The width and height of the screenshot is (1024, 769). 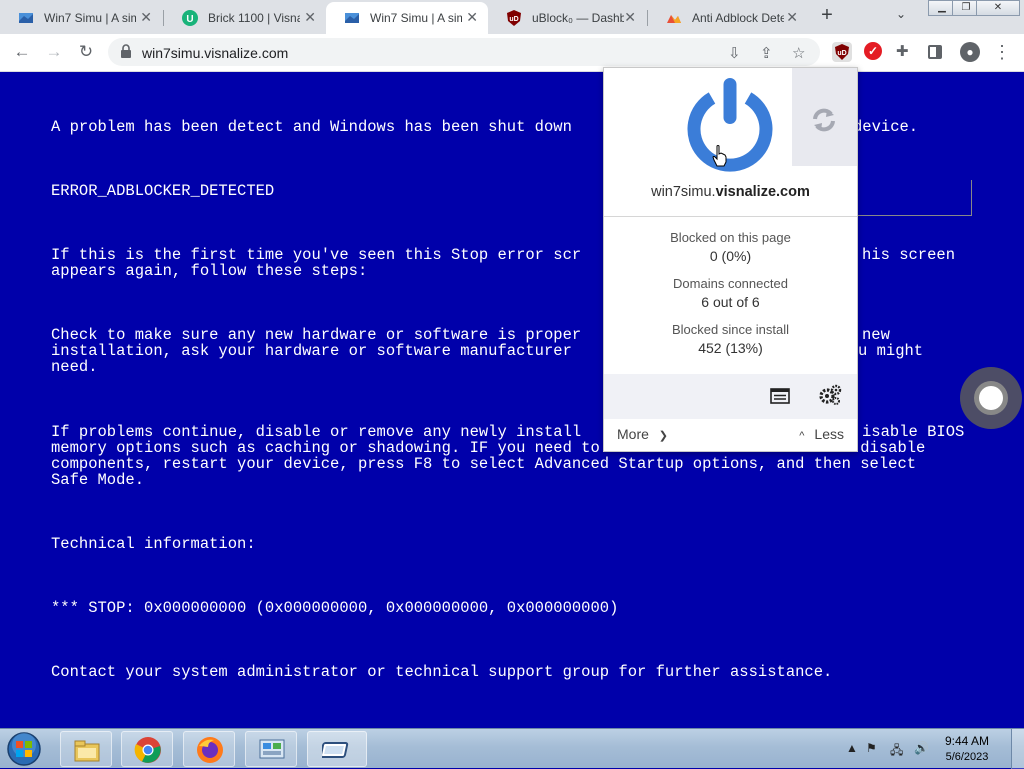 I want to click on new-tab-button: +, so click(x=827, y=15).